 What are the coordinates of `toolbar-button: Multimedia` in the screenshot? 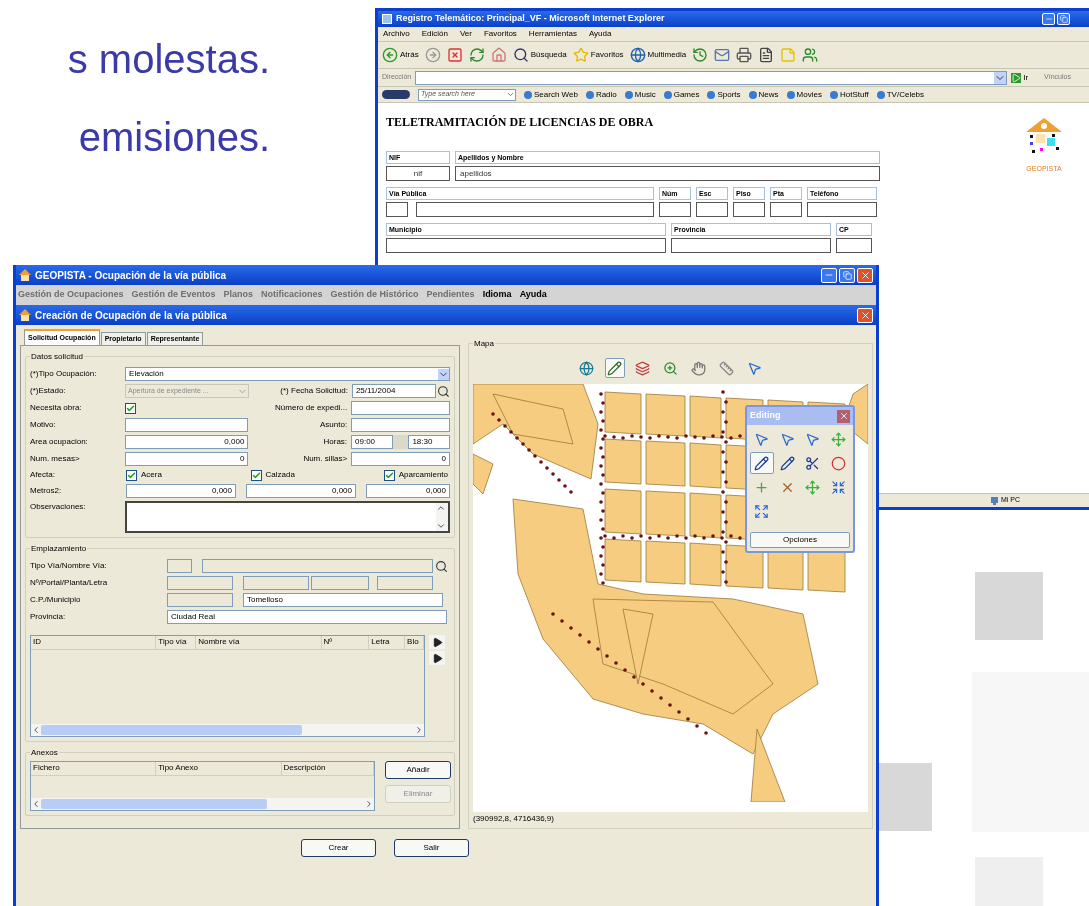 It's located at (658, 55).